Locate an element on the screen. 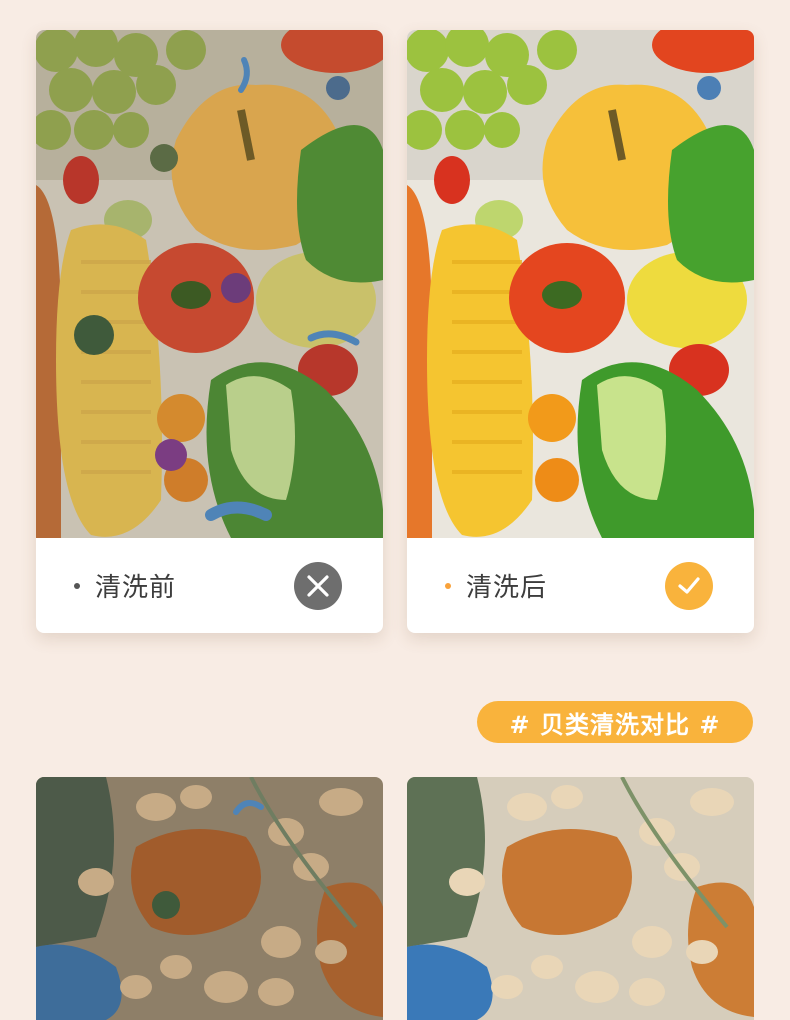  shellfish-after-photo is located at coordinates (580, 898).